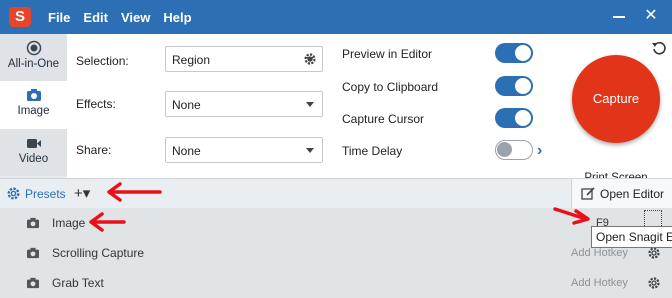  What do you see at coordinates (20, 17) in the screenshot?
I see `snagit-logo-icon: S` at bounding box center [20, 17].